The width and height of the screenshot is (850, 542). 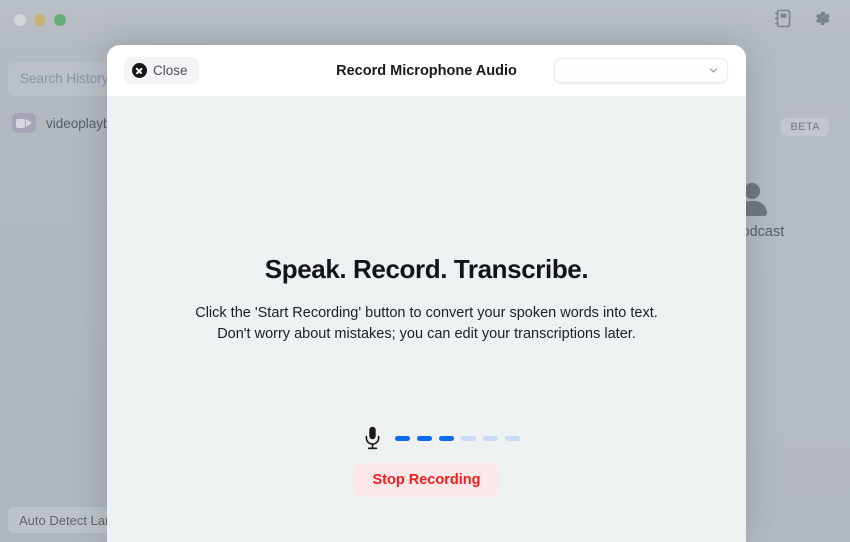 What do you see at coordinates (372, 438) in the screenshot?
I see `microphone-icon` at bounding box center [372, 438].